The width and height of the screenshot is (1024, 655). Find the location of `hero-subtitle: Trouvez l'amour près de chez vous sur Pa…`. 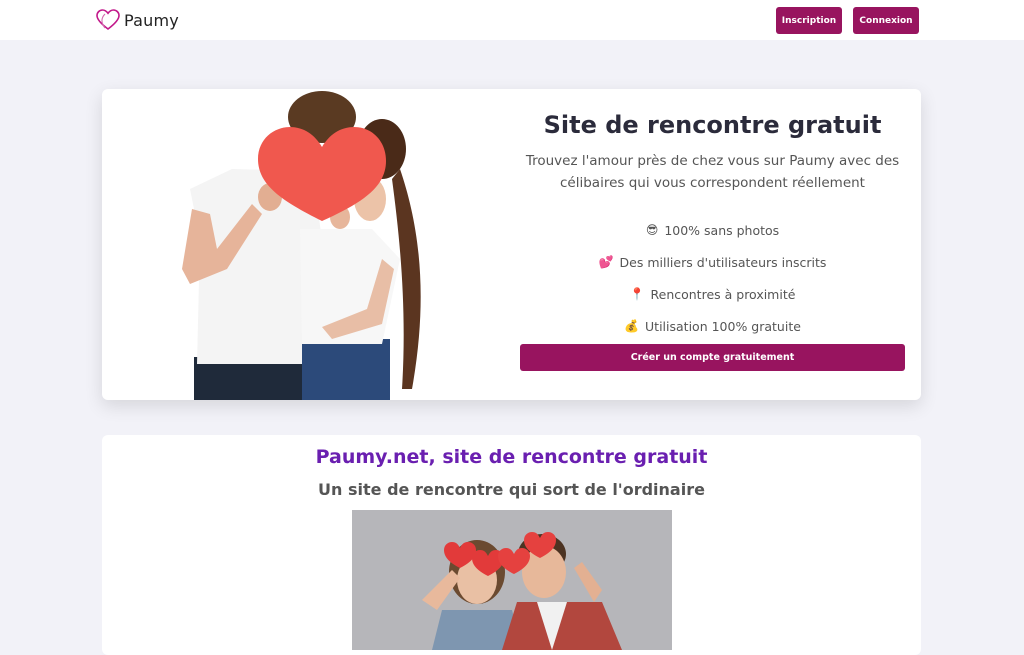

hero-subtitle: Trouvez l'amour près de chez vous sur Pa… is located at coordinates (712, 172).